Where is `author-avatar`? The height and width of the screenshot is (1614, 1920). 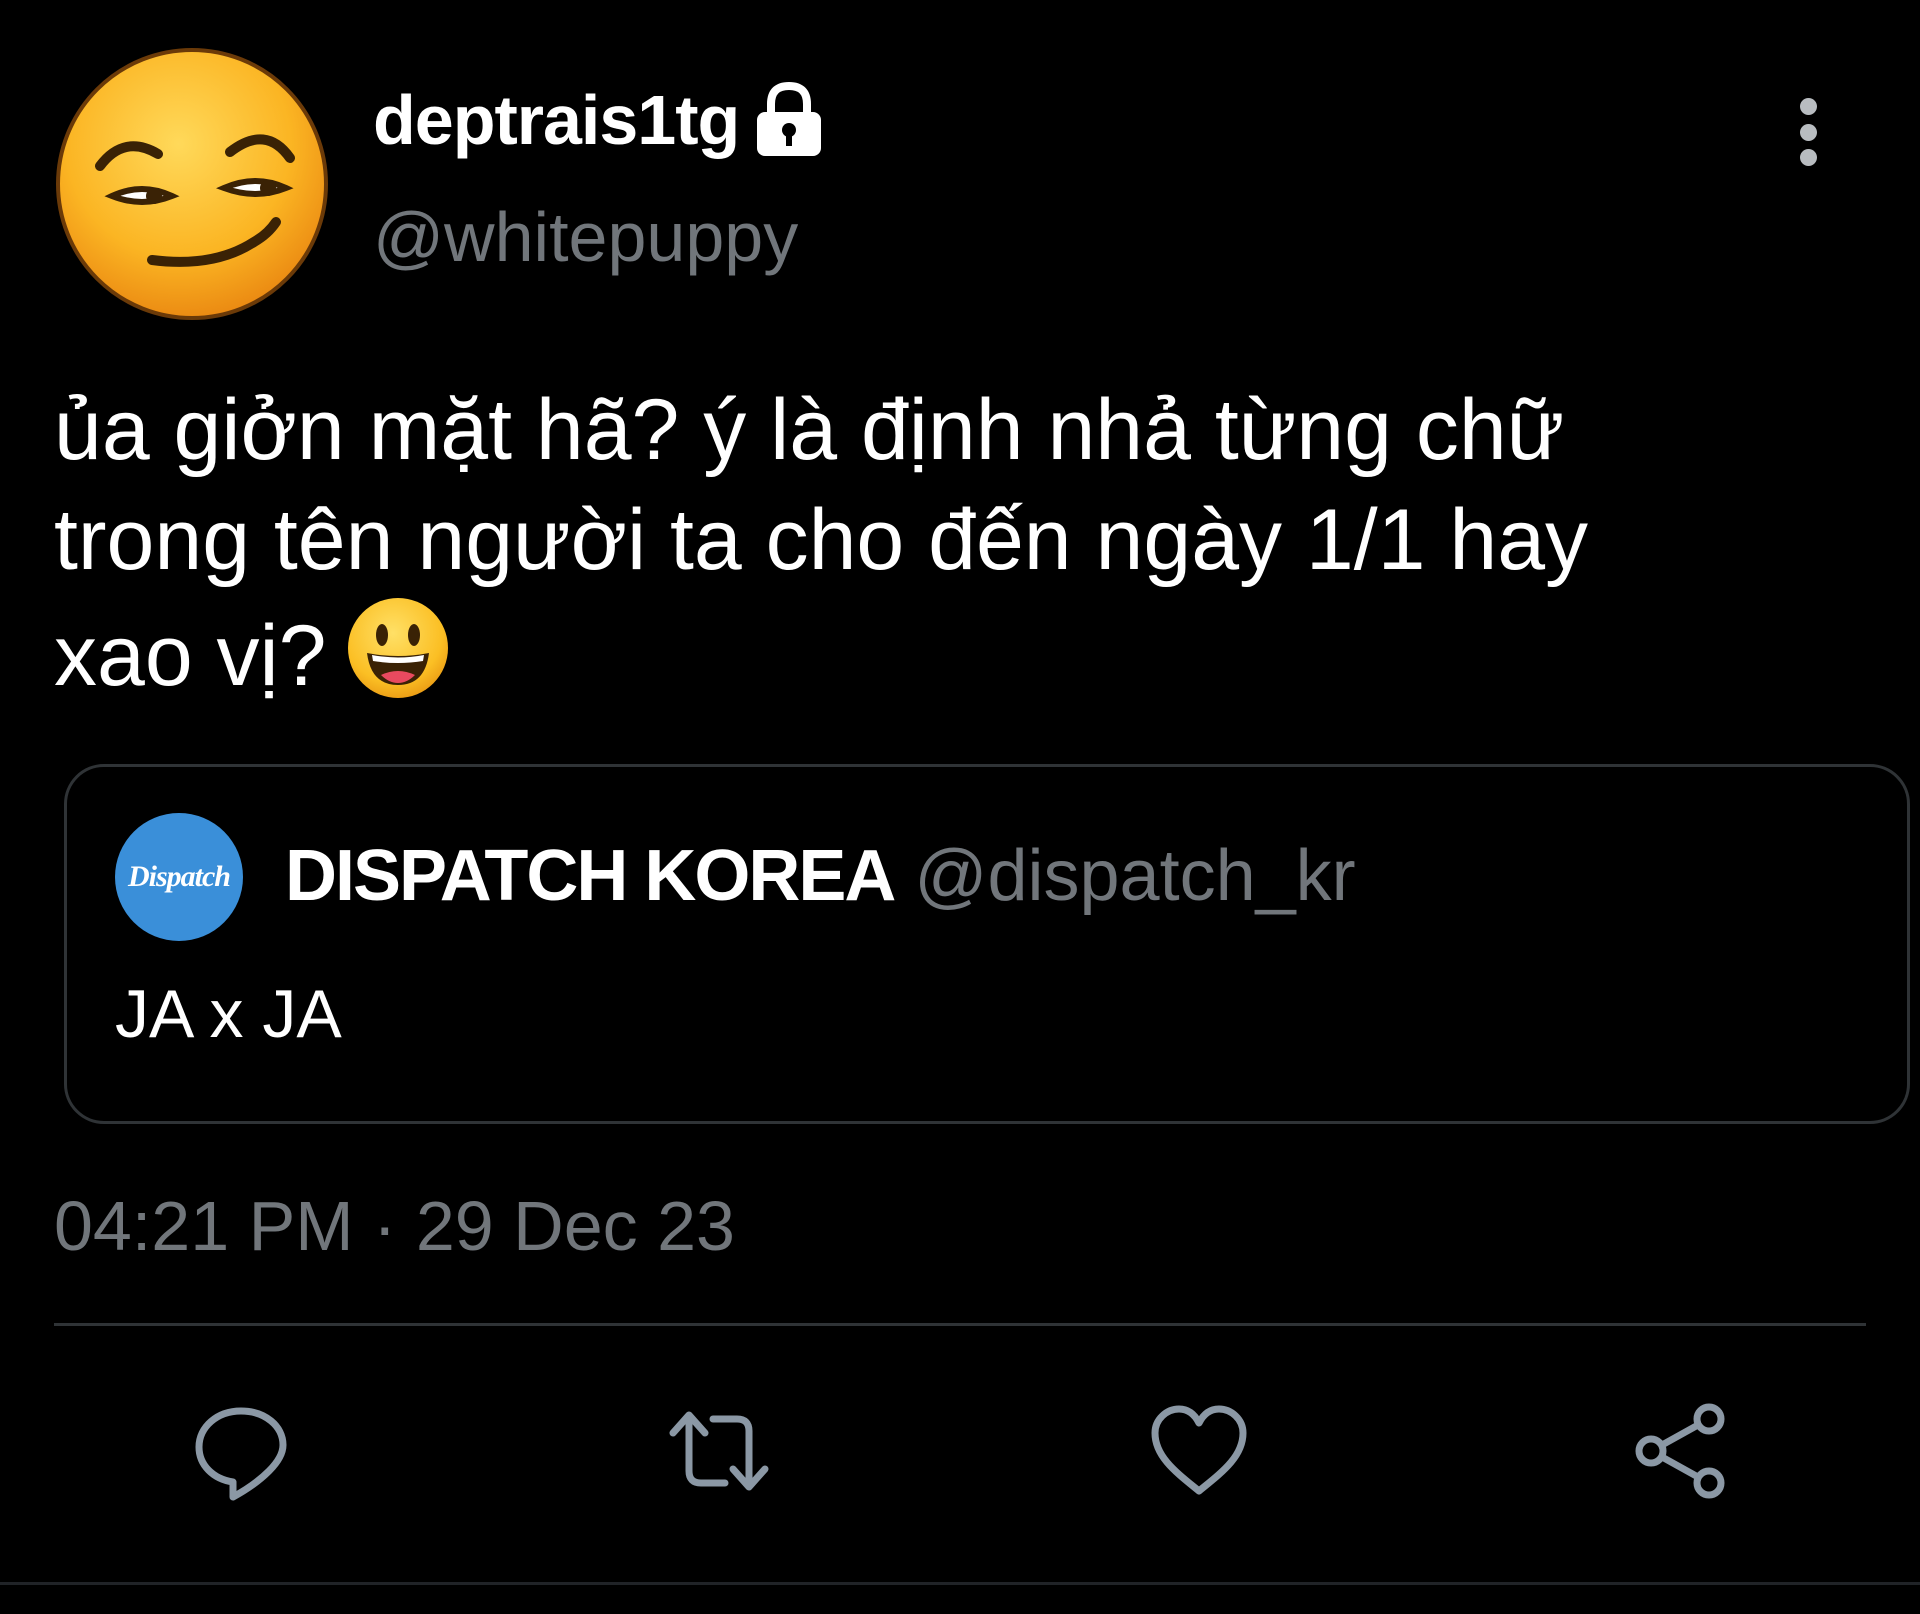 author-avatar is located at coordinates (192, 184).